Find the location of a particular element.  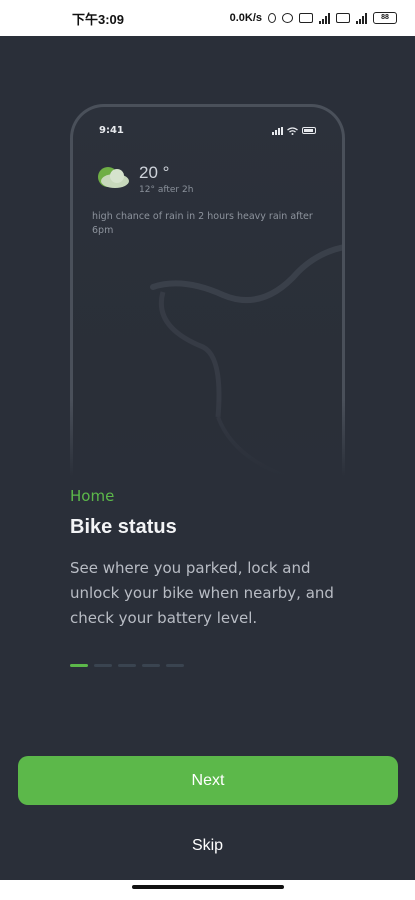

bluetooth-icon is located at coordinates (272, 18).